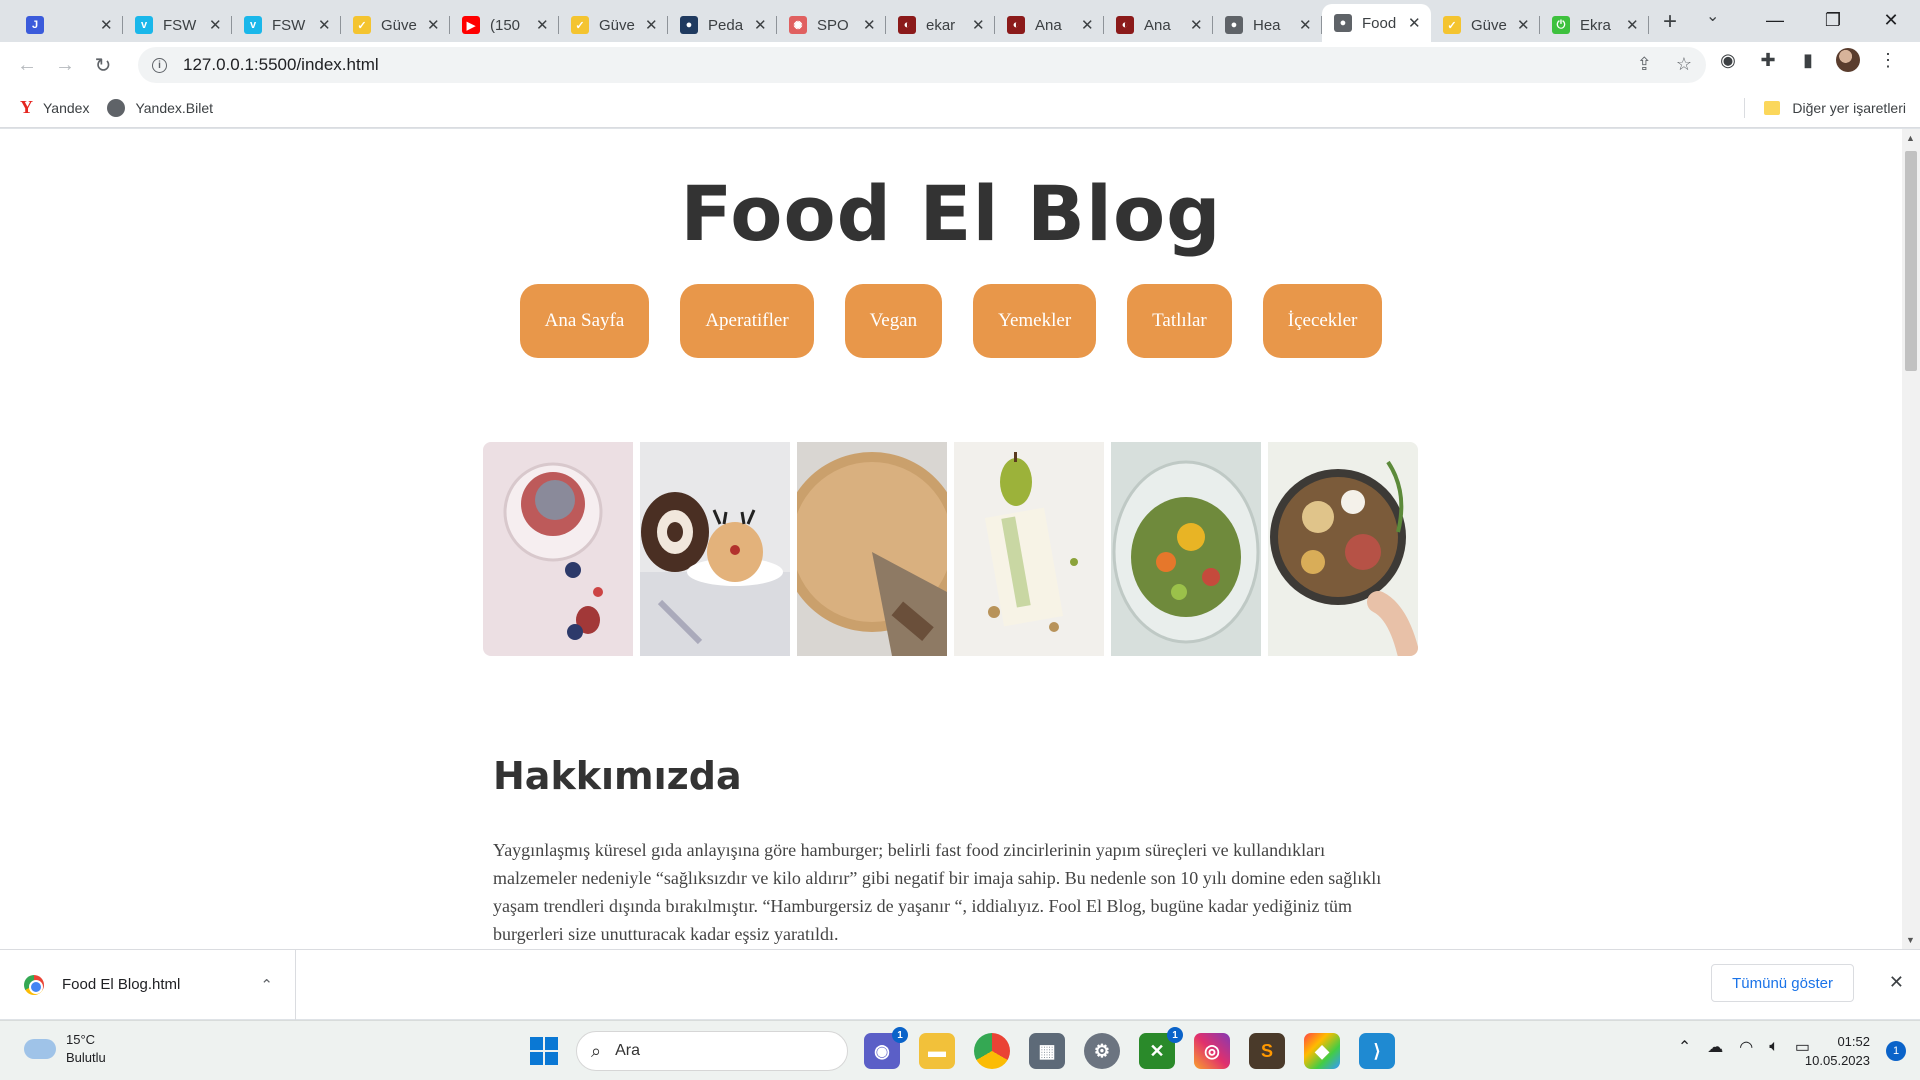 The height and width of the screenshot is (1080, 1920). I want to click on clock: 01:52 10.05.2023, so click(1837, 1051).